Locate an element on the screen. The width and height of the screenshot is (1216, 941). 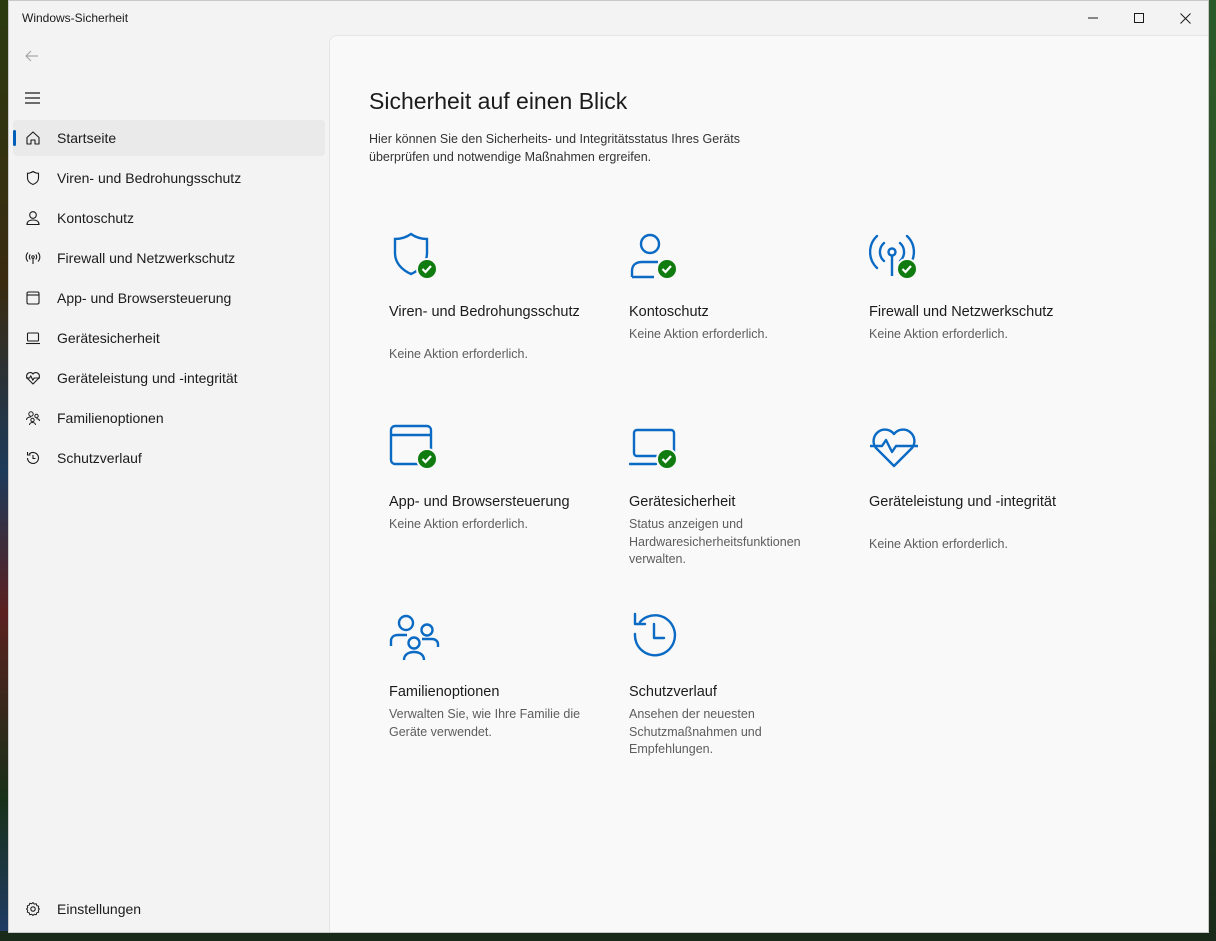
minimize-icon is located at coordinates (1093, 18).